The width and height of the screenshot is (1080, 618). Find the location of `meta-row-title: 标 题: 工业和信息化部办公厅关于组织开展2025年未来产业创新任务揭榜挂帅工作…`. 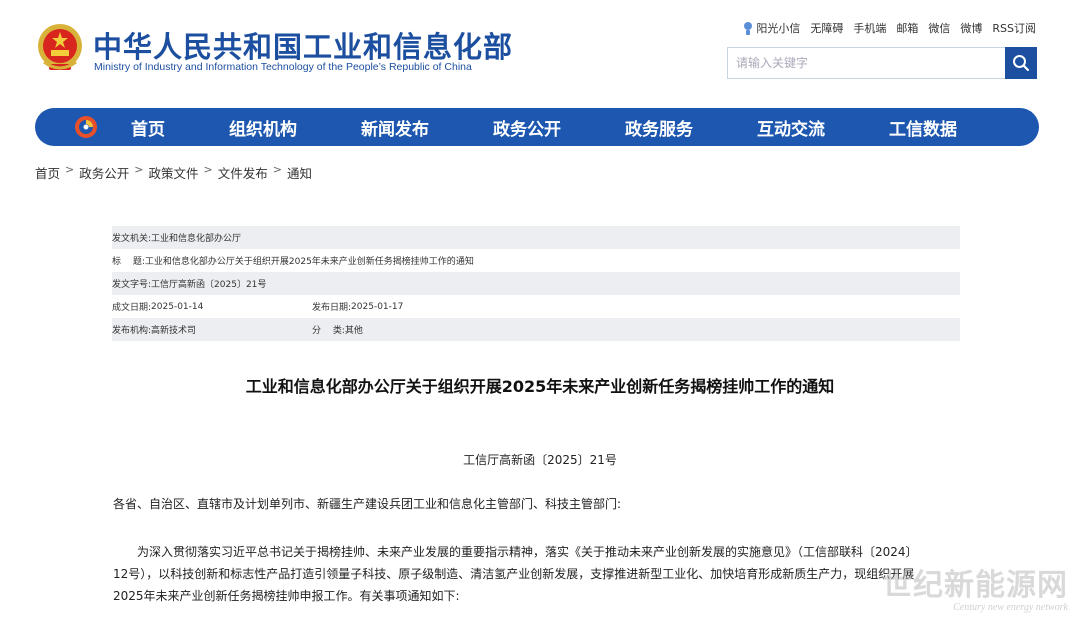

meta-row-title: 标 题: 工业和信息化部办公厅关于组织开展2025年未来产业创新任务揭榜挂帅工作… is located at coordinates (536, 260).